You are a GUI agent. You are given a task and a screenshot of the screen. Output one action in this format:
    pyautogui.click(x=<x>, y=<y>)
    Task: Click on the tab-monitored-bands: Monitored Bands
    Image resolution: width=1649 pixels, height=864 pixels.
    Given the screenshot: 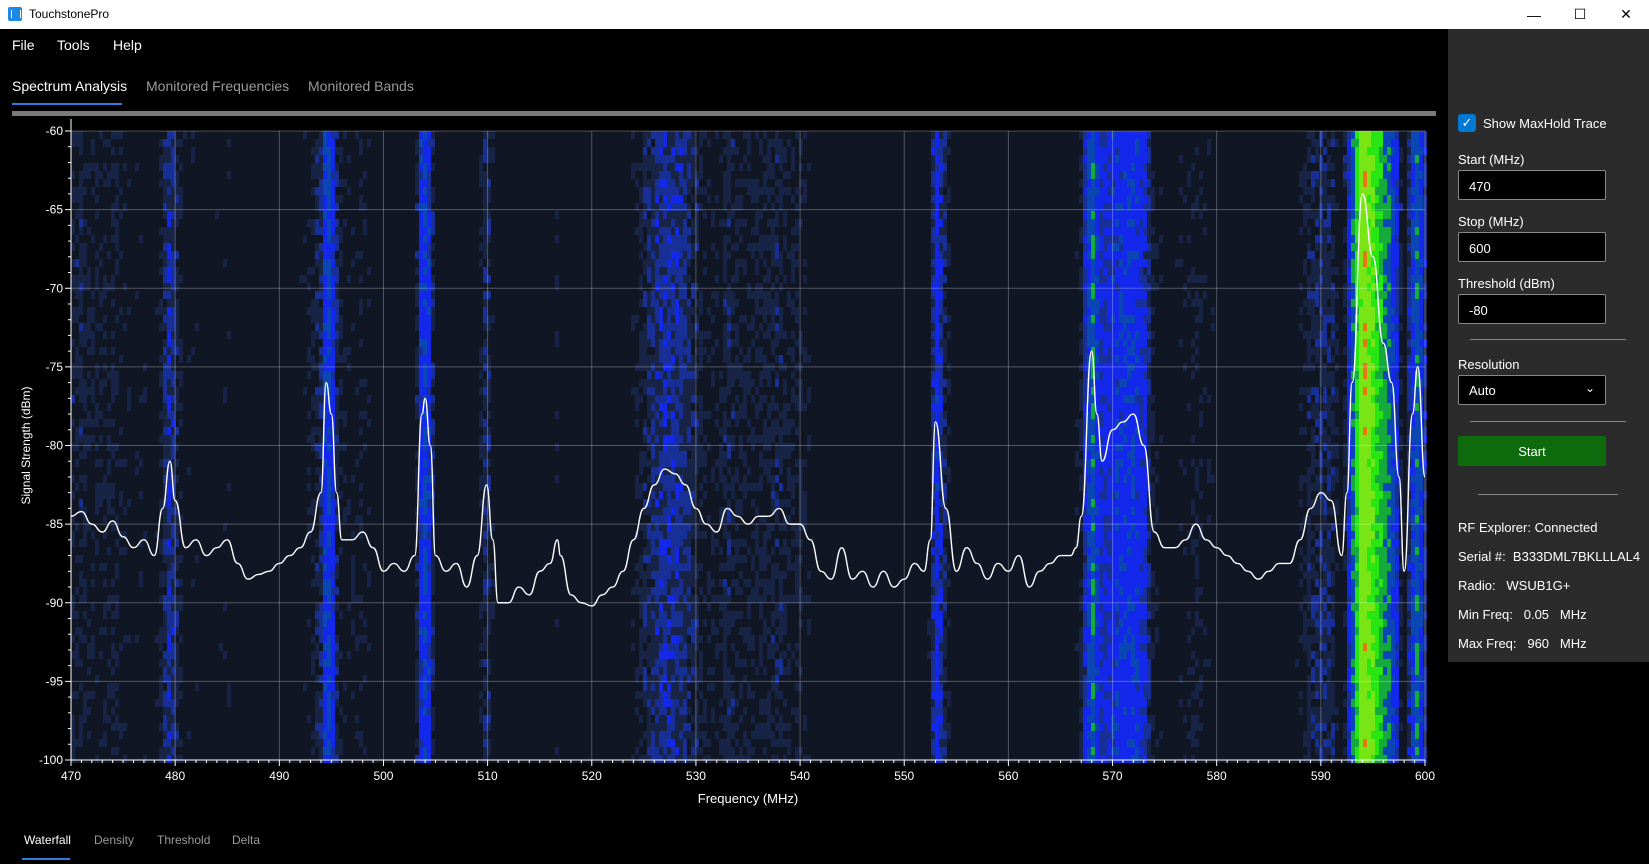 What is the action you would take?
    pyautogui.click(x=361, y=86)
    